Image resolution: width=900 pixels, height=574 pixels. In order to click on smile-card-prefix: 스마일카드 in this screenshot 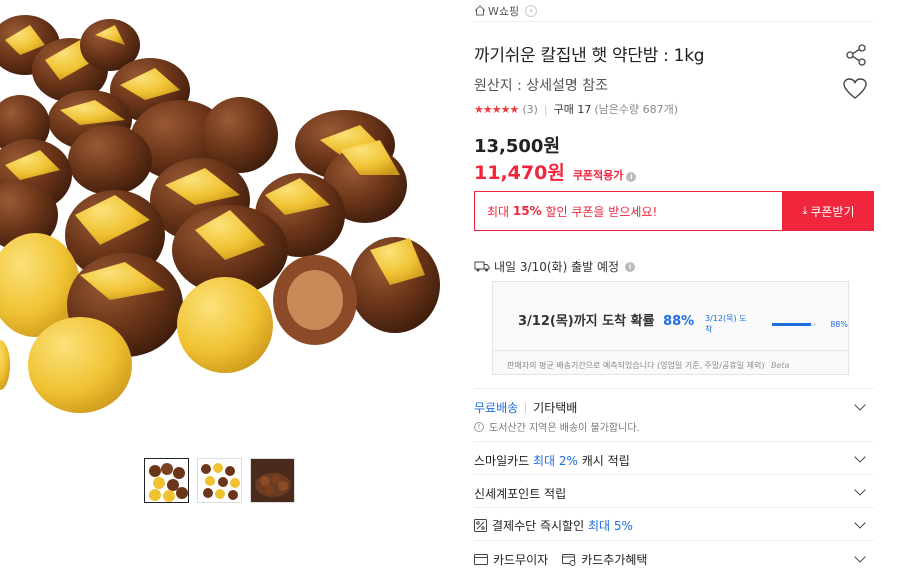, I will do `click(504, 461)`.